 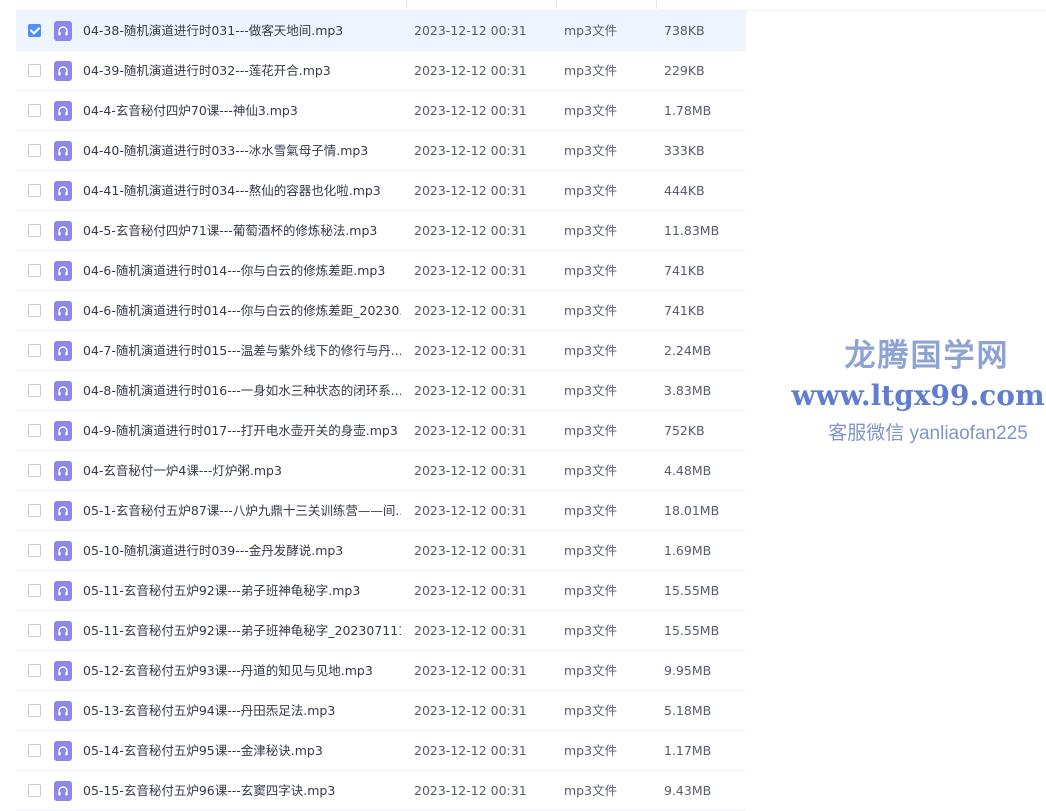 What do you see at coordinates (928, 433) in the screenshot?
I see `watermark-contact: 客服微信 yanliaofan225` at bounding box center [928, 433].